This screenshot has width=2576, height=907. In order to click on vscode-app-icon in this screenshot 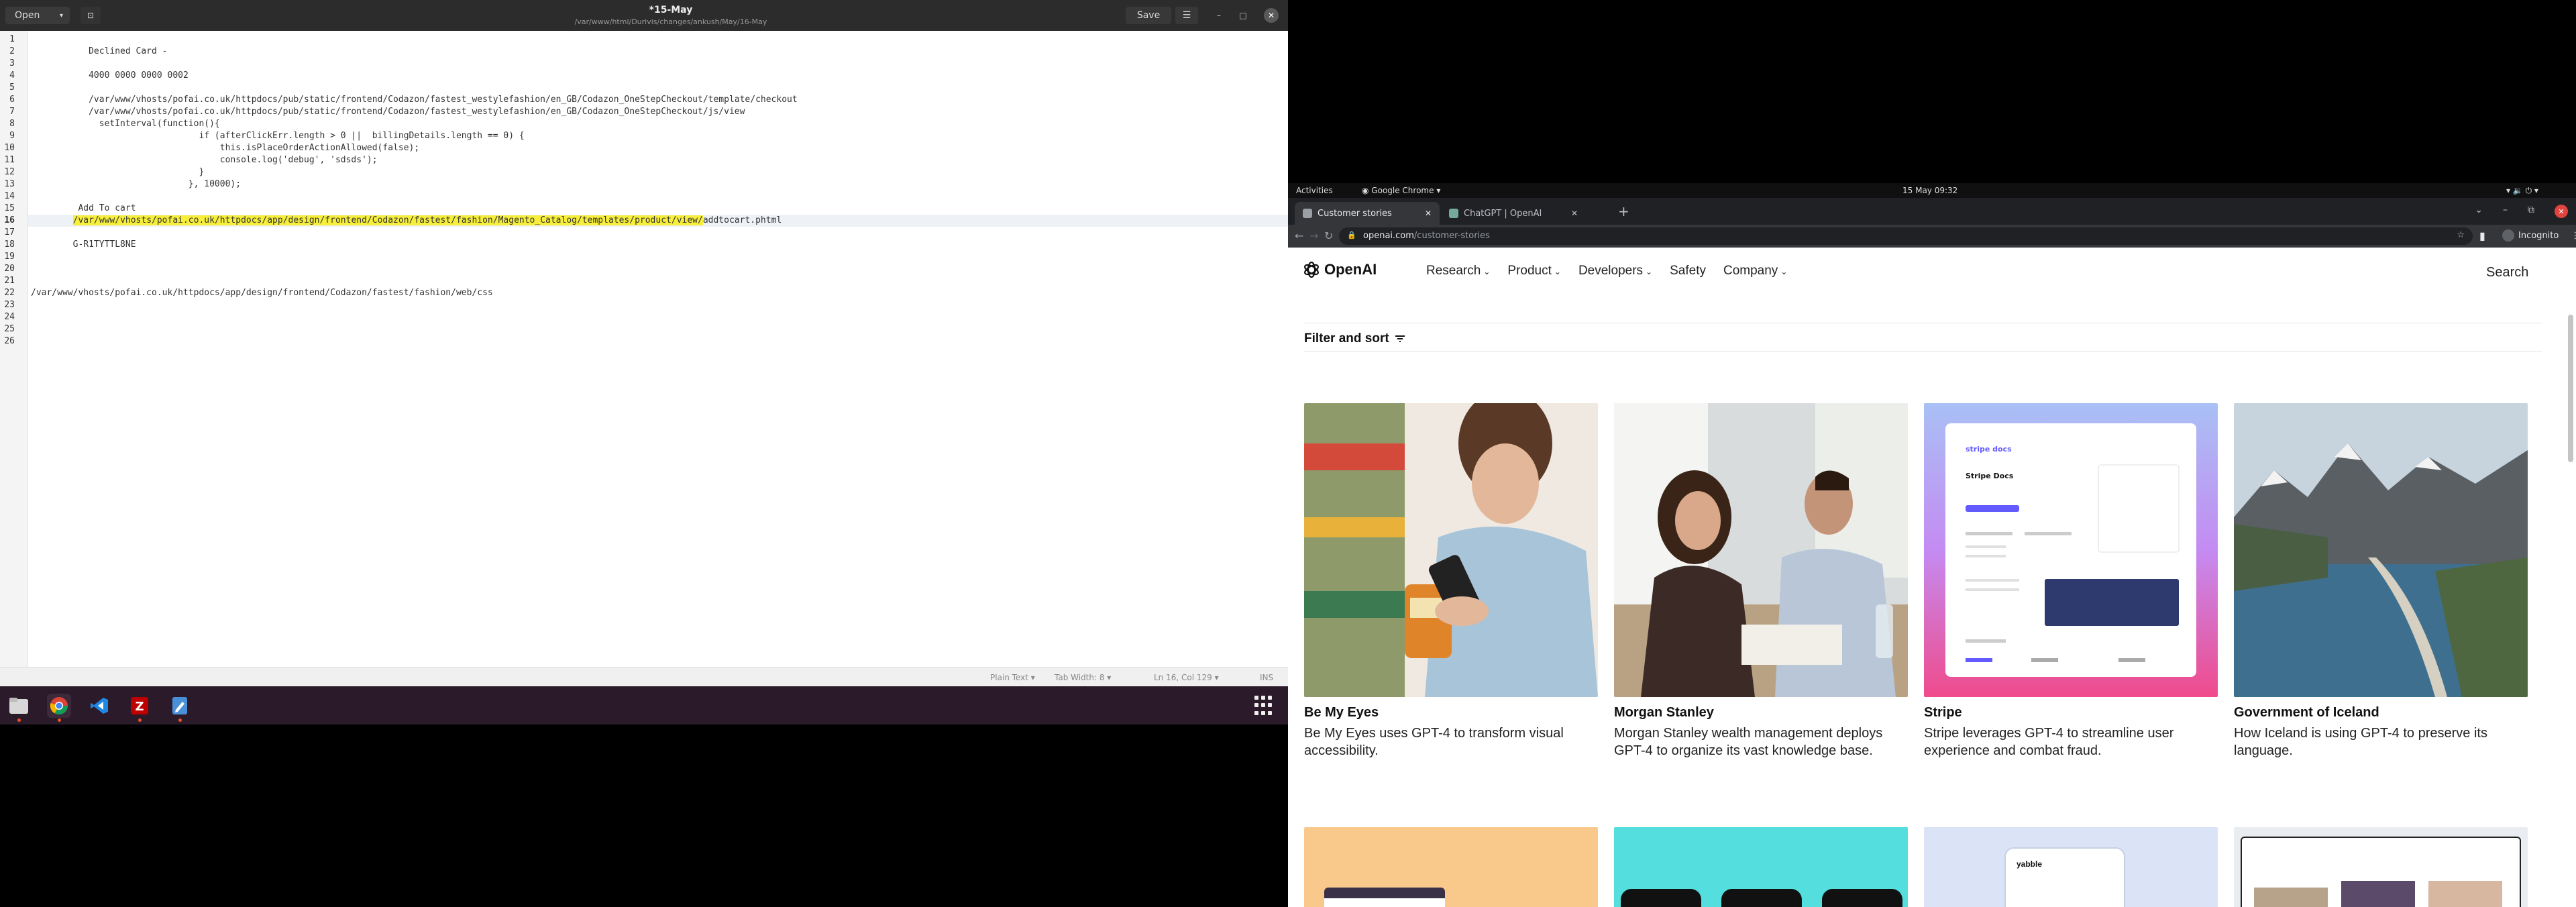, I will do `click(99, 706)`.